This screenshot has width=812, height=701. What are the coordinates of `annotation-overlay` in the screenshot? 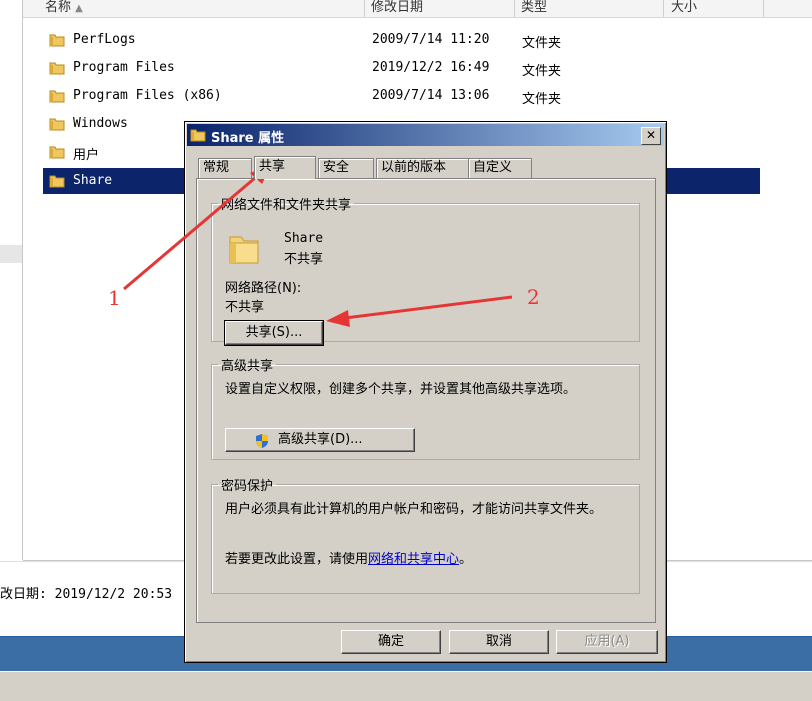 It's located at (318, 245).